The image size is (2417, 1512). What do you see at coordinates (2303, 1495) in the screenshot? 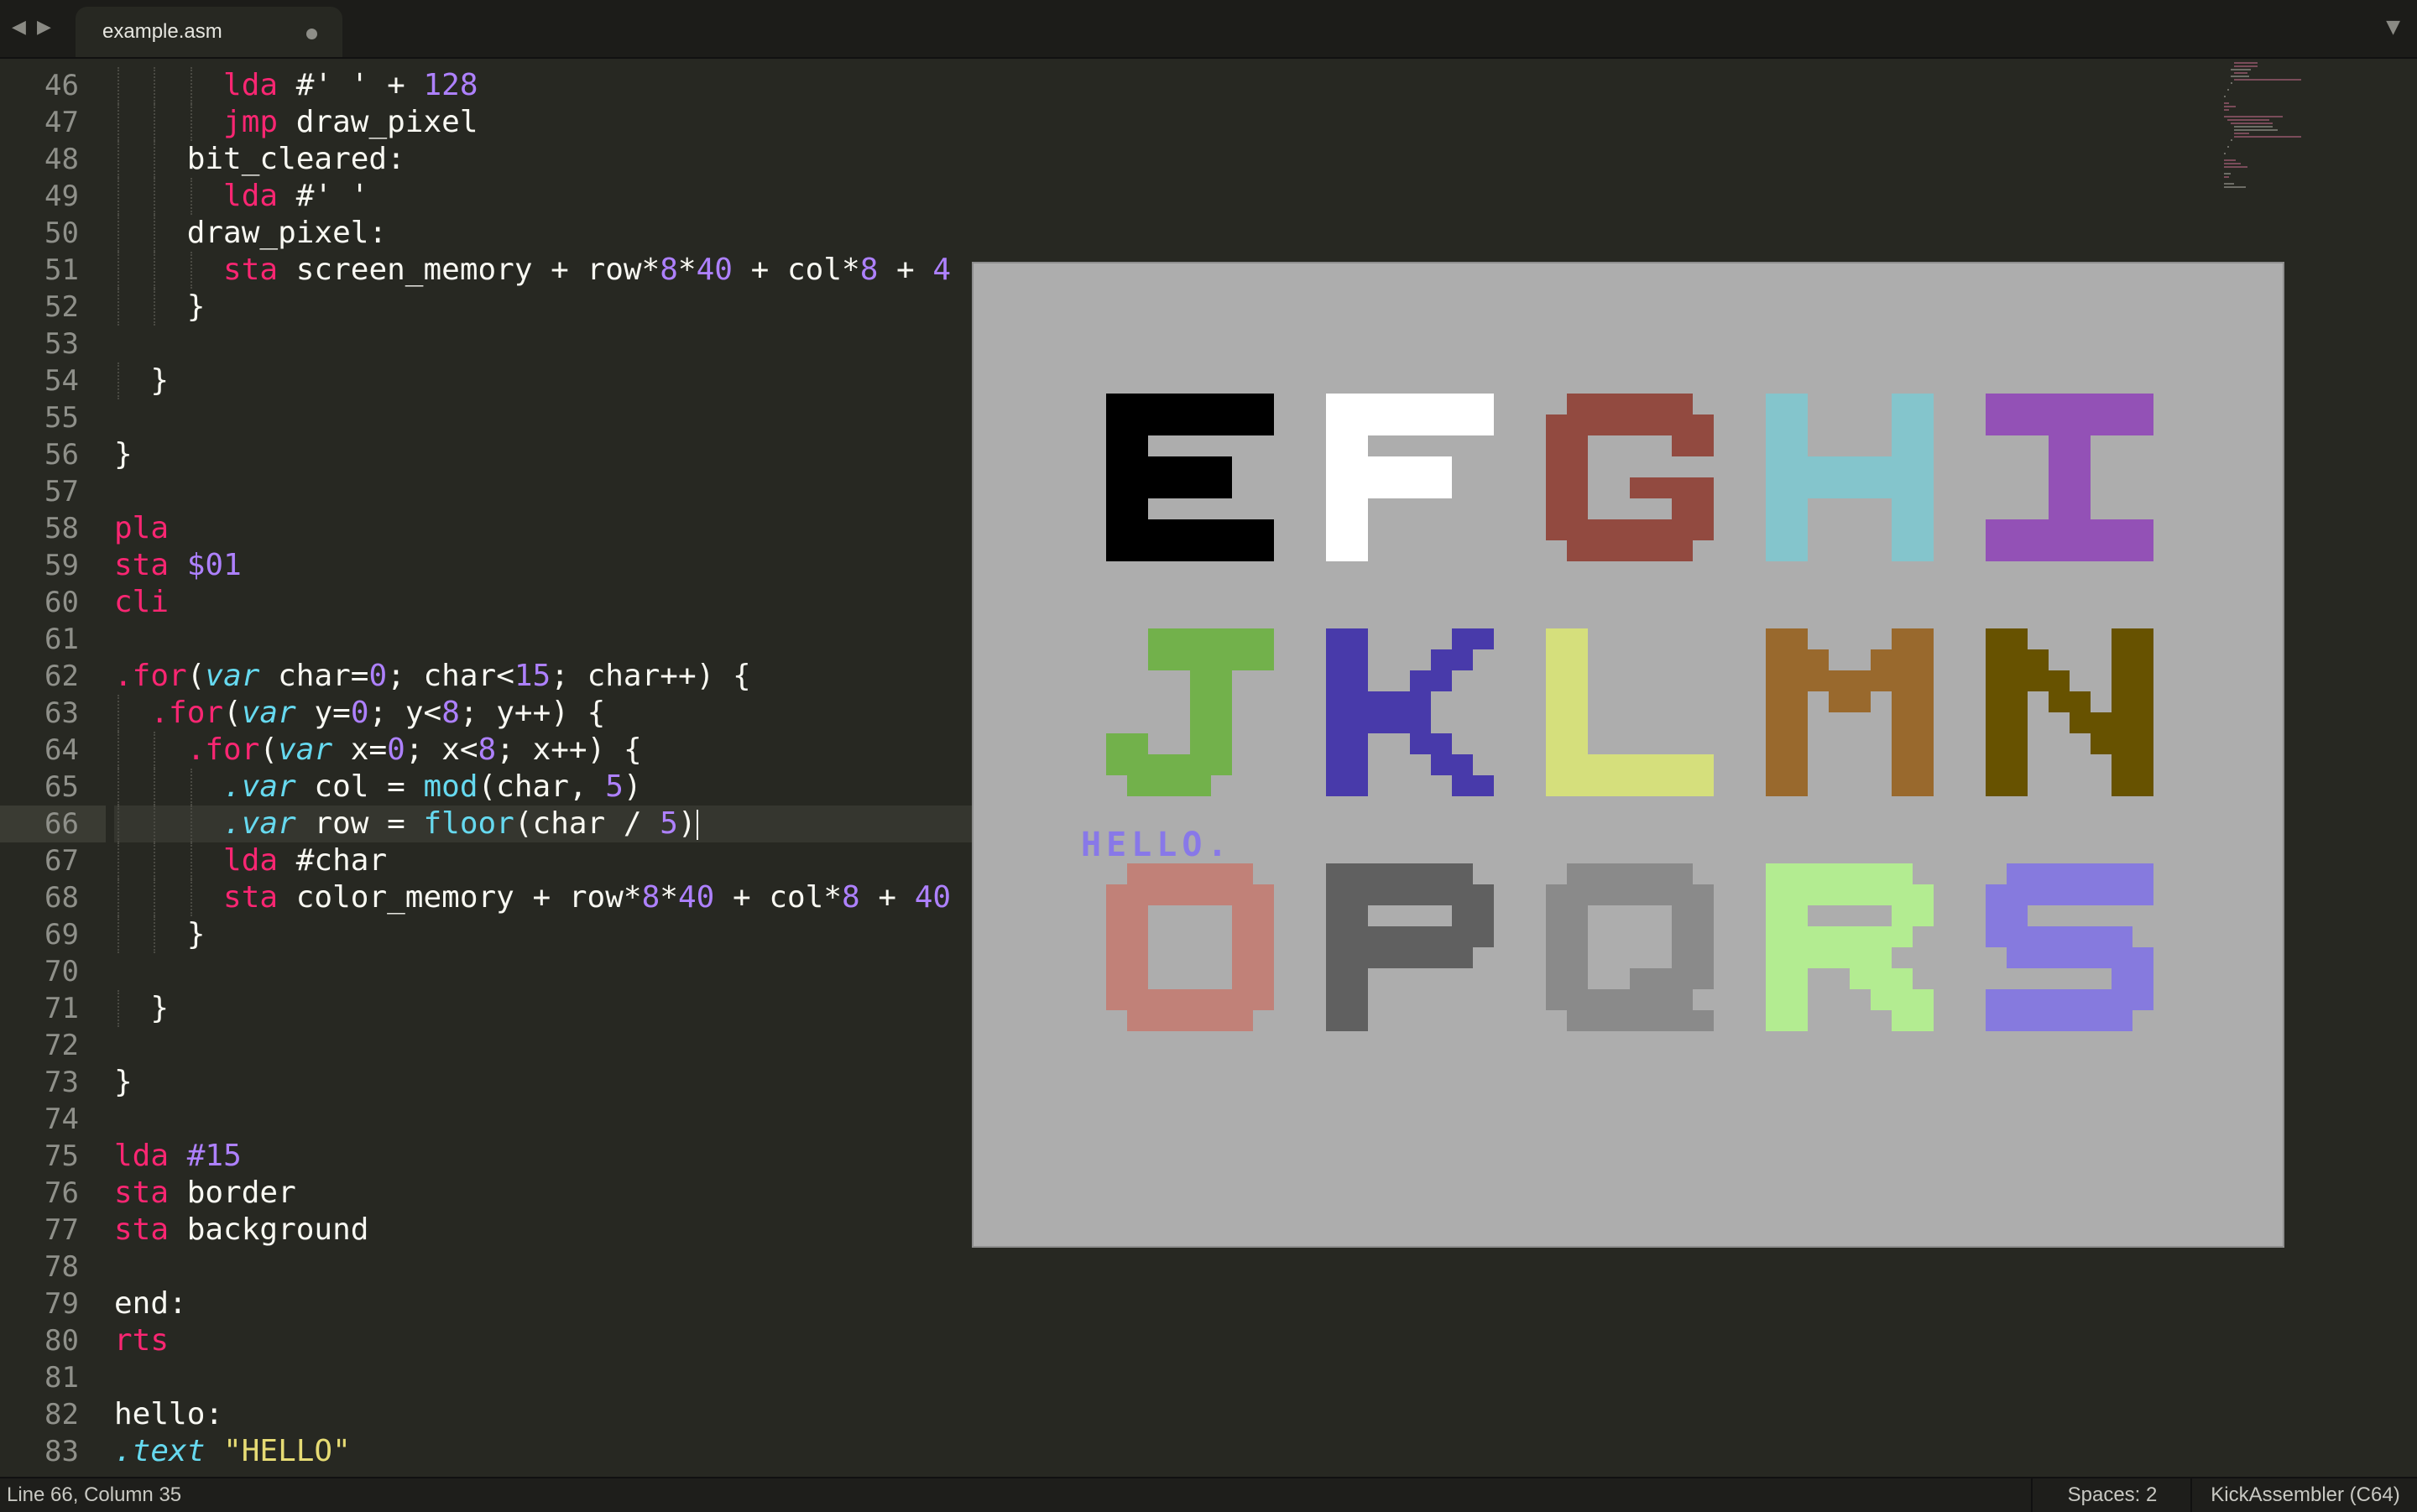
I see `syntax-selector: KickAssembler (C64)` at bounding box center [2303, 1495].